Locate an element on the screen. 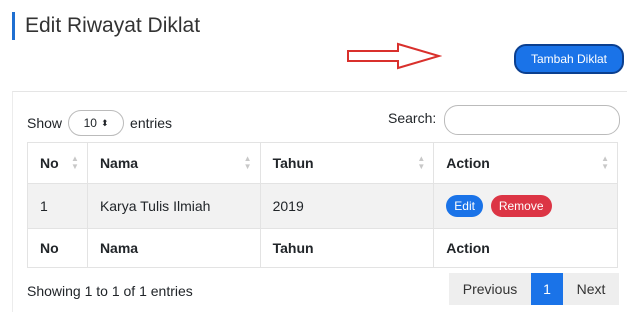  entries-value: 10 is located at coordinates (90, 123).